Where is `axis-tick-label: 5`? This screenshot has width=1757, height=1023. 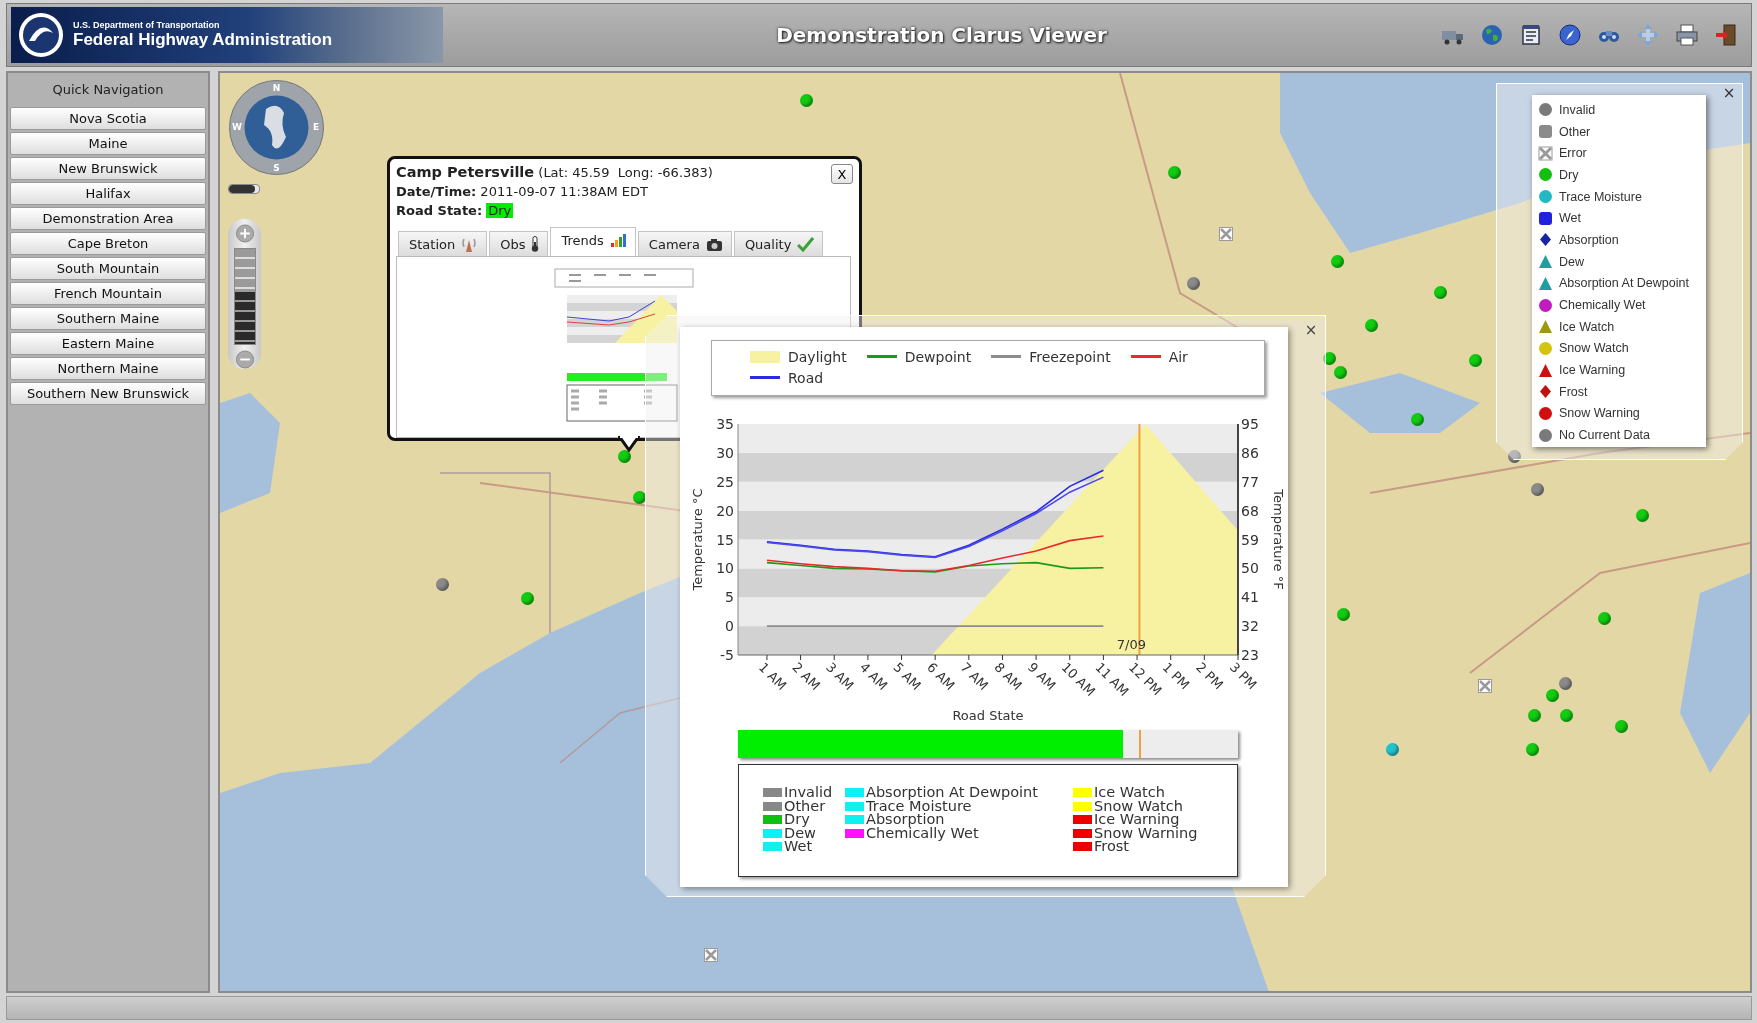 axis-tick-label: 5 is located at coordinates (729, 597).